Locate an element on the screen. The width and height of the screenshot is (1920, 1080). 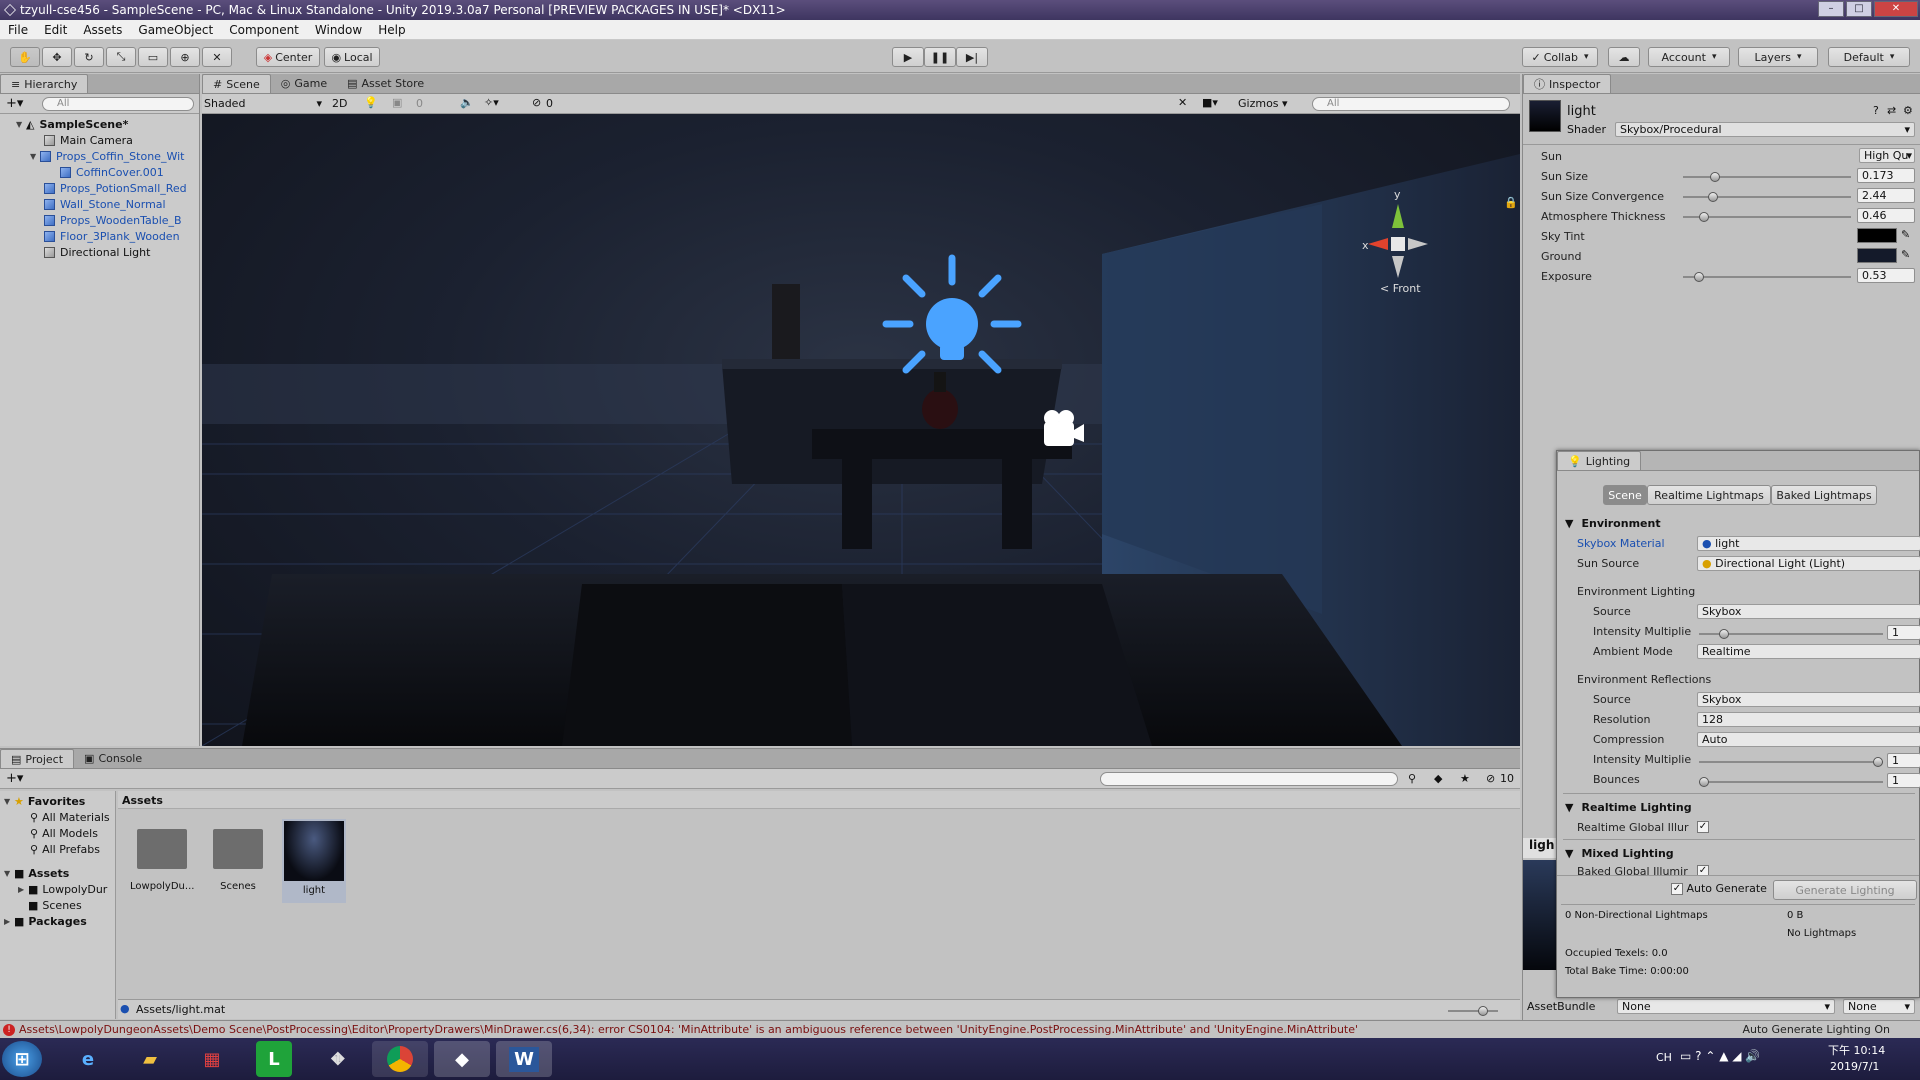
move-tool-button: ✥ is located at coordinates (57, 57).